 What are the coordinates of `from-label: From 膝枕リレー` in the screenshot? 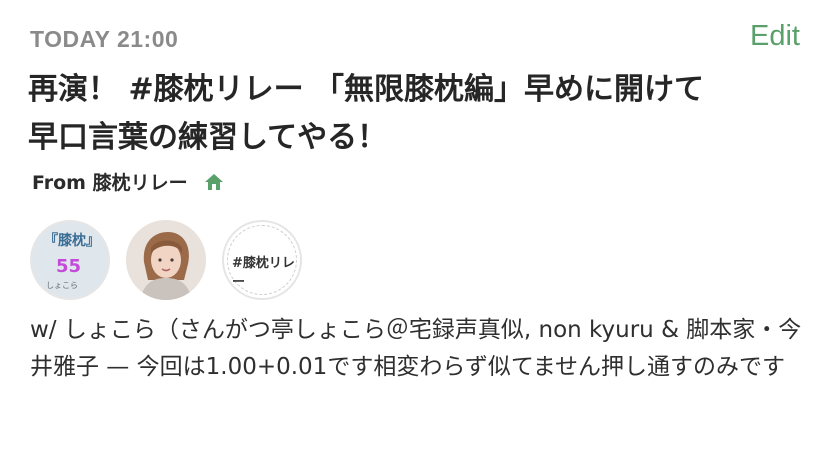 It's located at (110, 183).